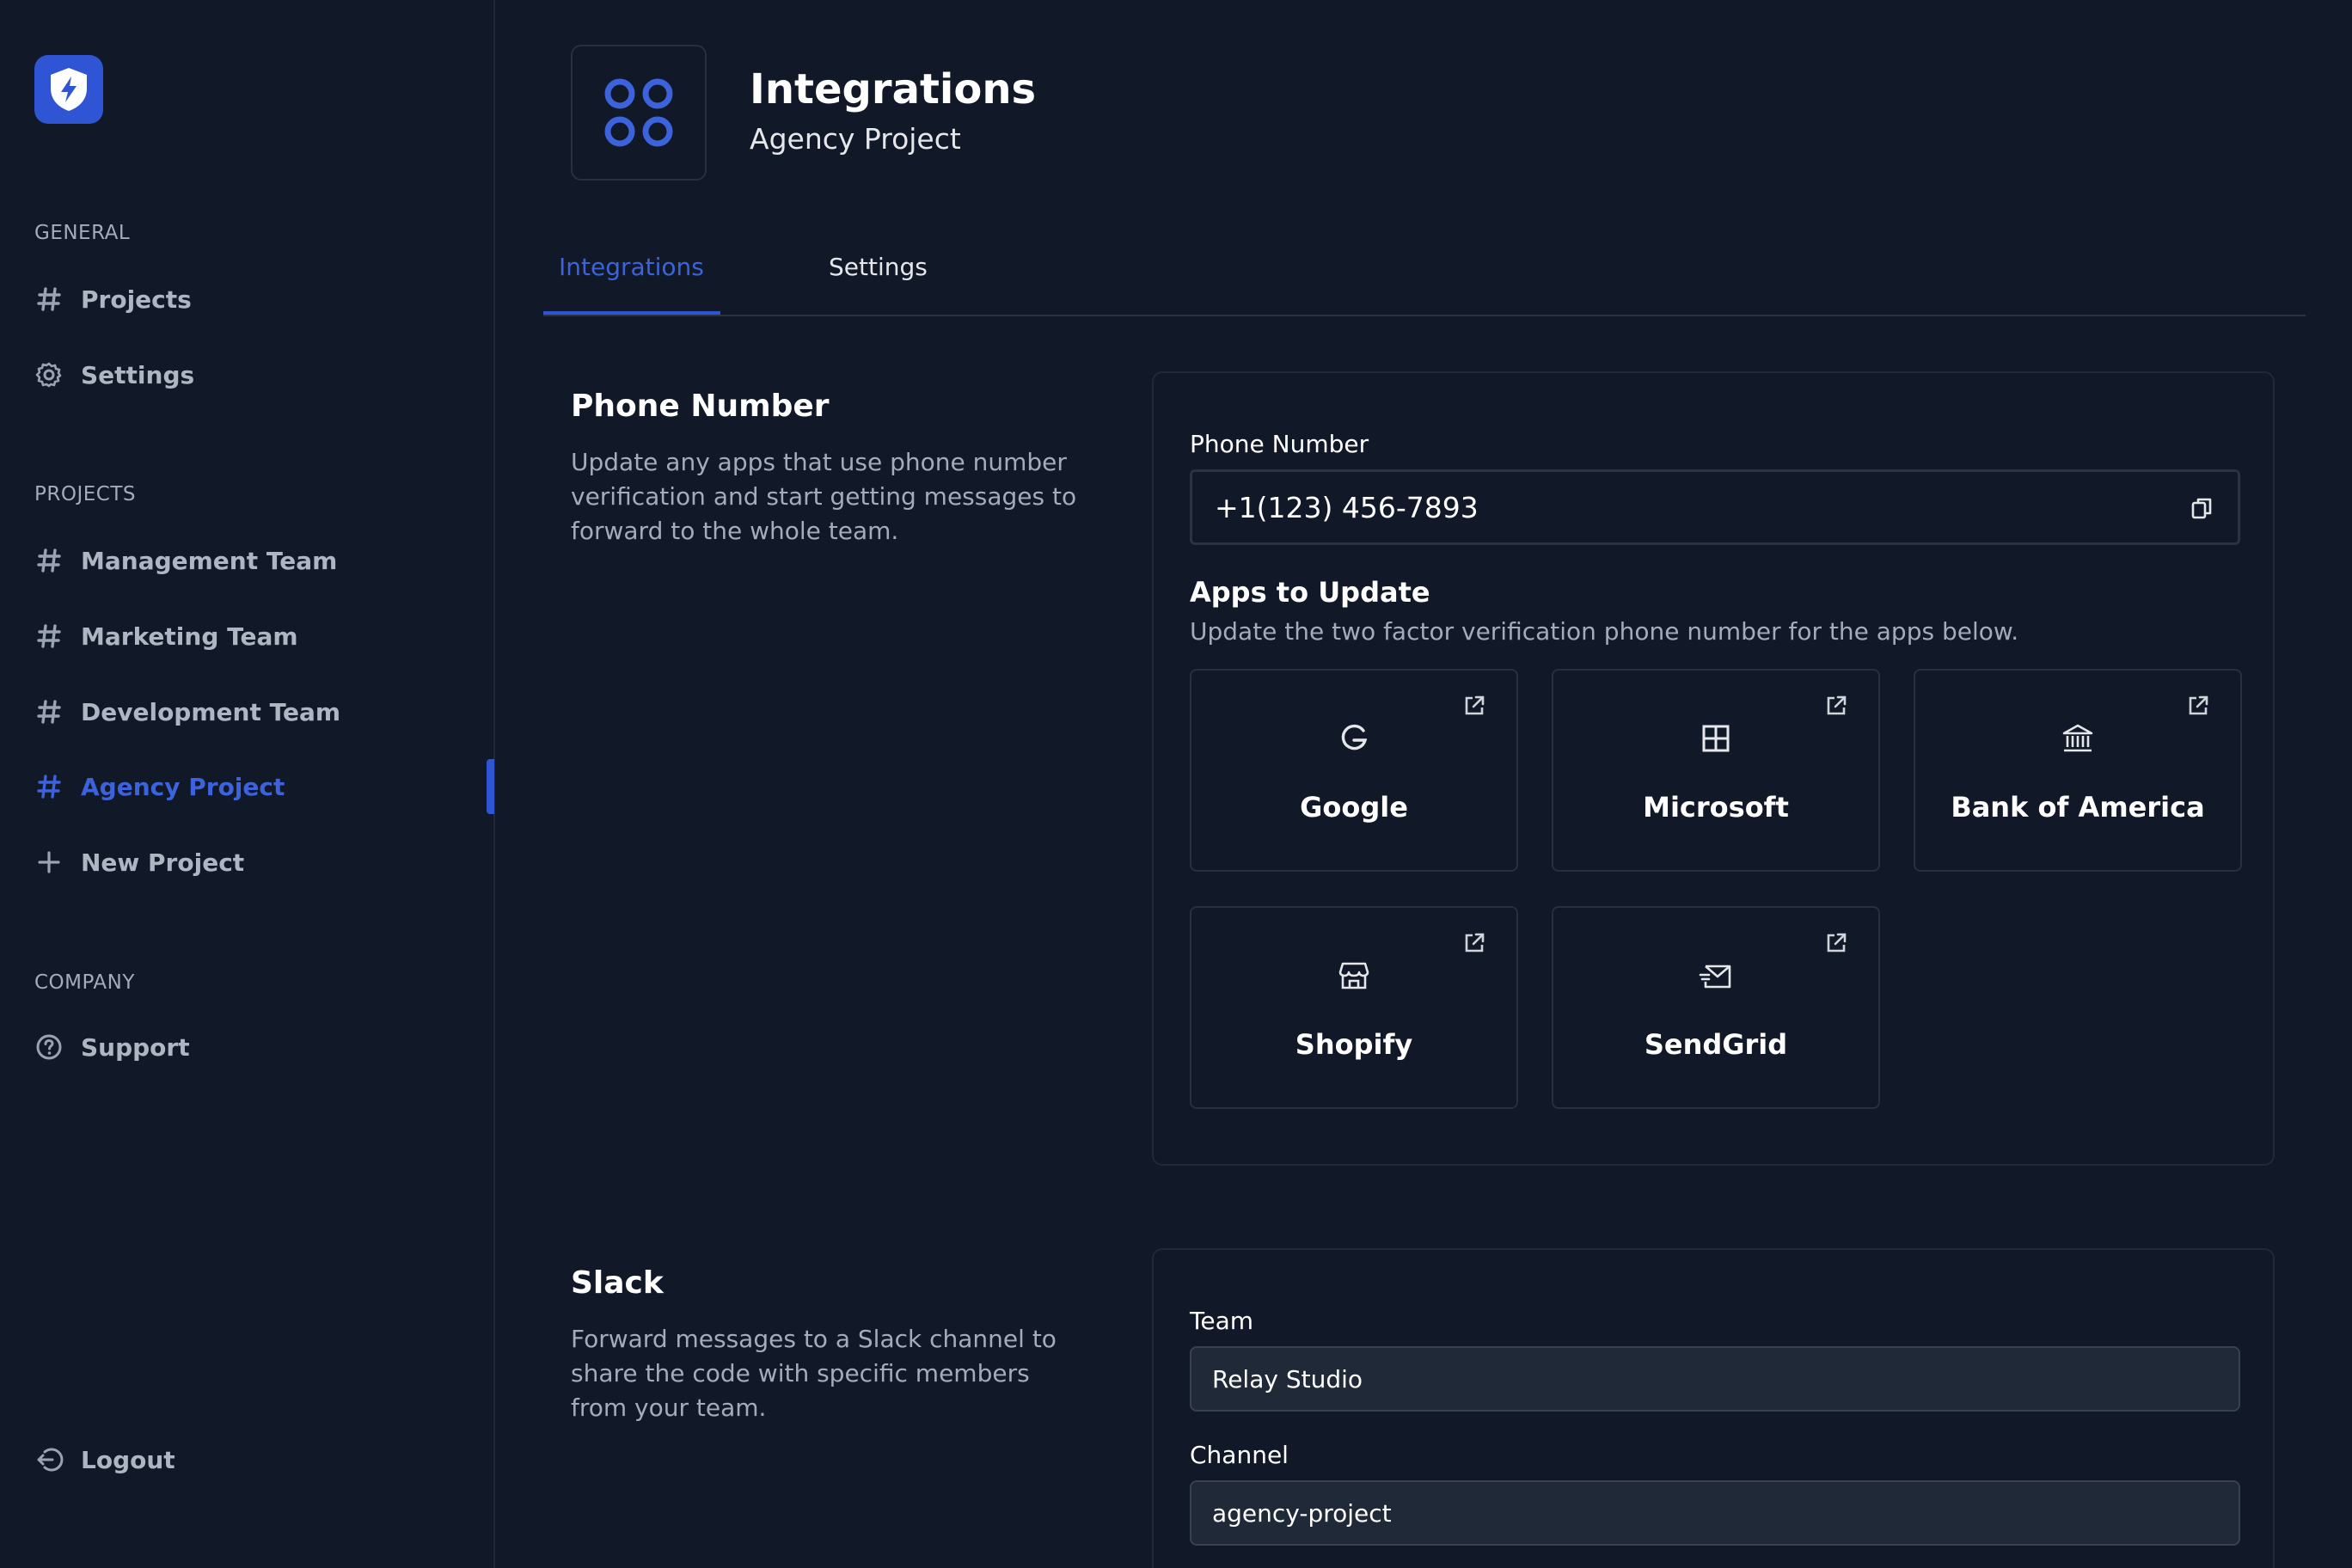 The height and width of the screenshot is (1568, 2352). Describe the element at coordinates (631, 313) in the screenshot. I see `active-tab-underline` at that location.